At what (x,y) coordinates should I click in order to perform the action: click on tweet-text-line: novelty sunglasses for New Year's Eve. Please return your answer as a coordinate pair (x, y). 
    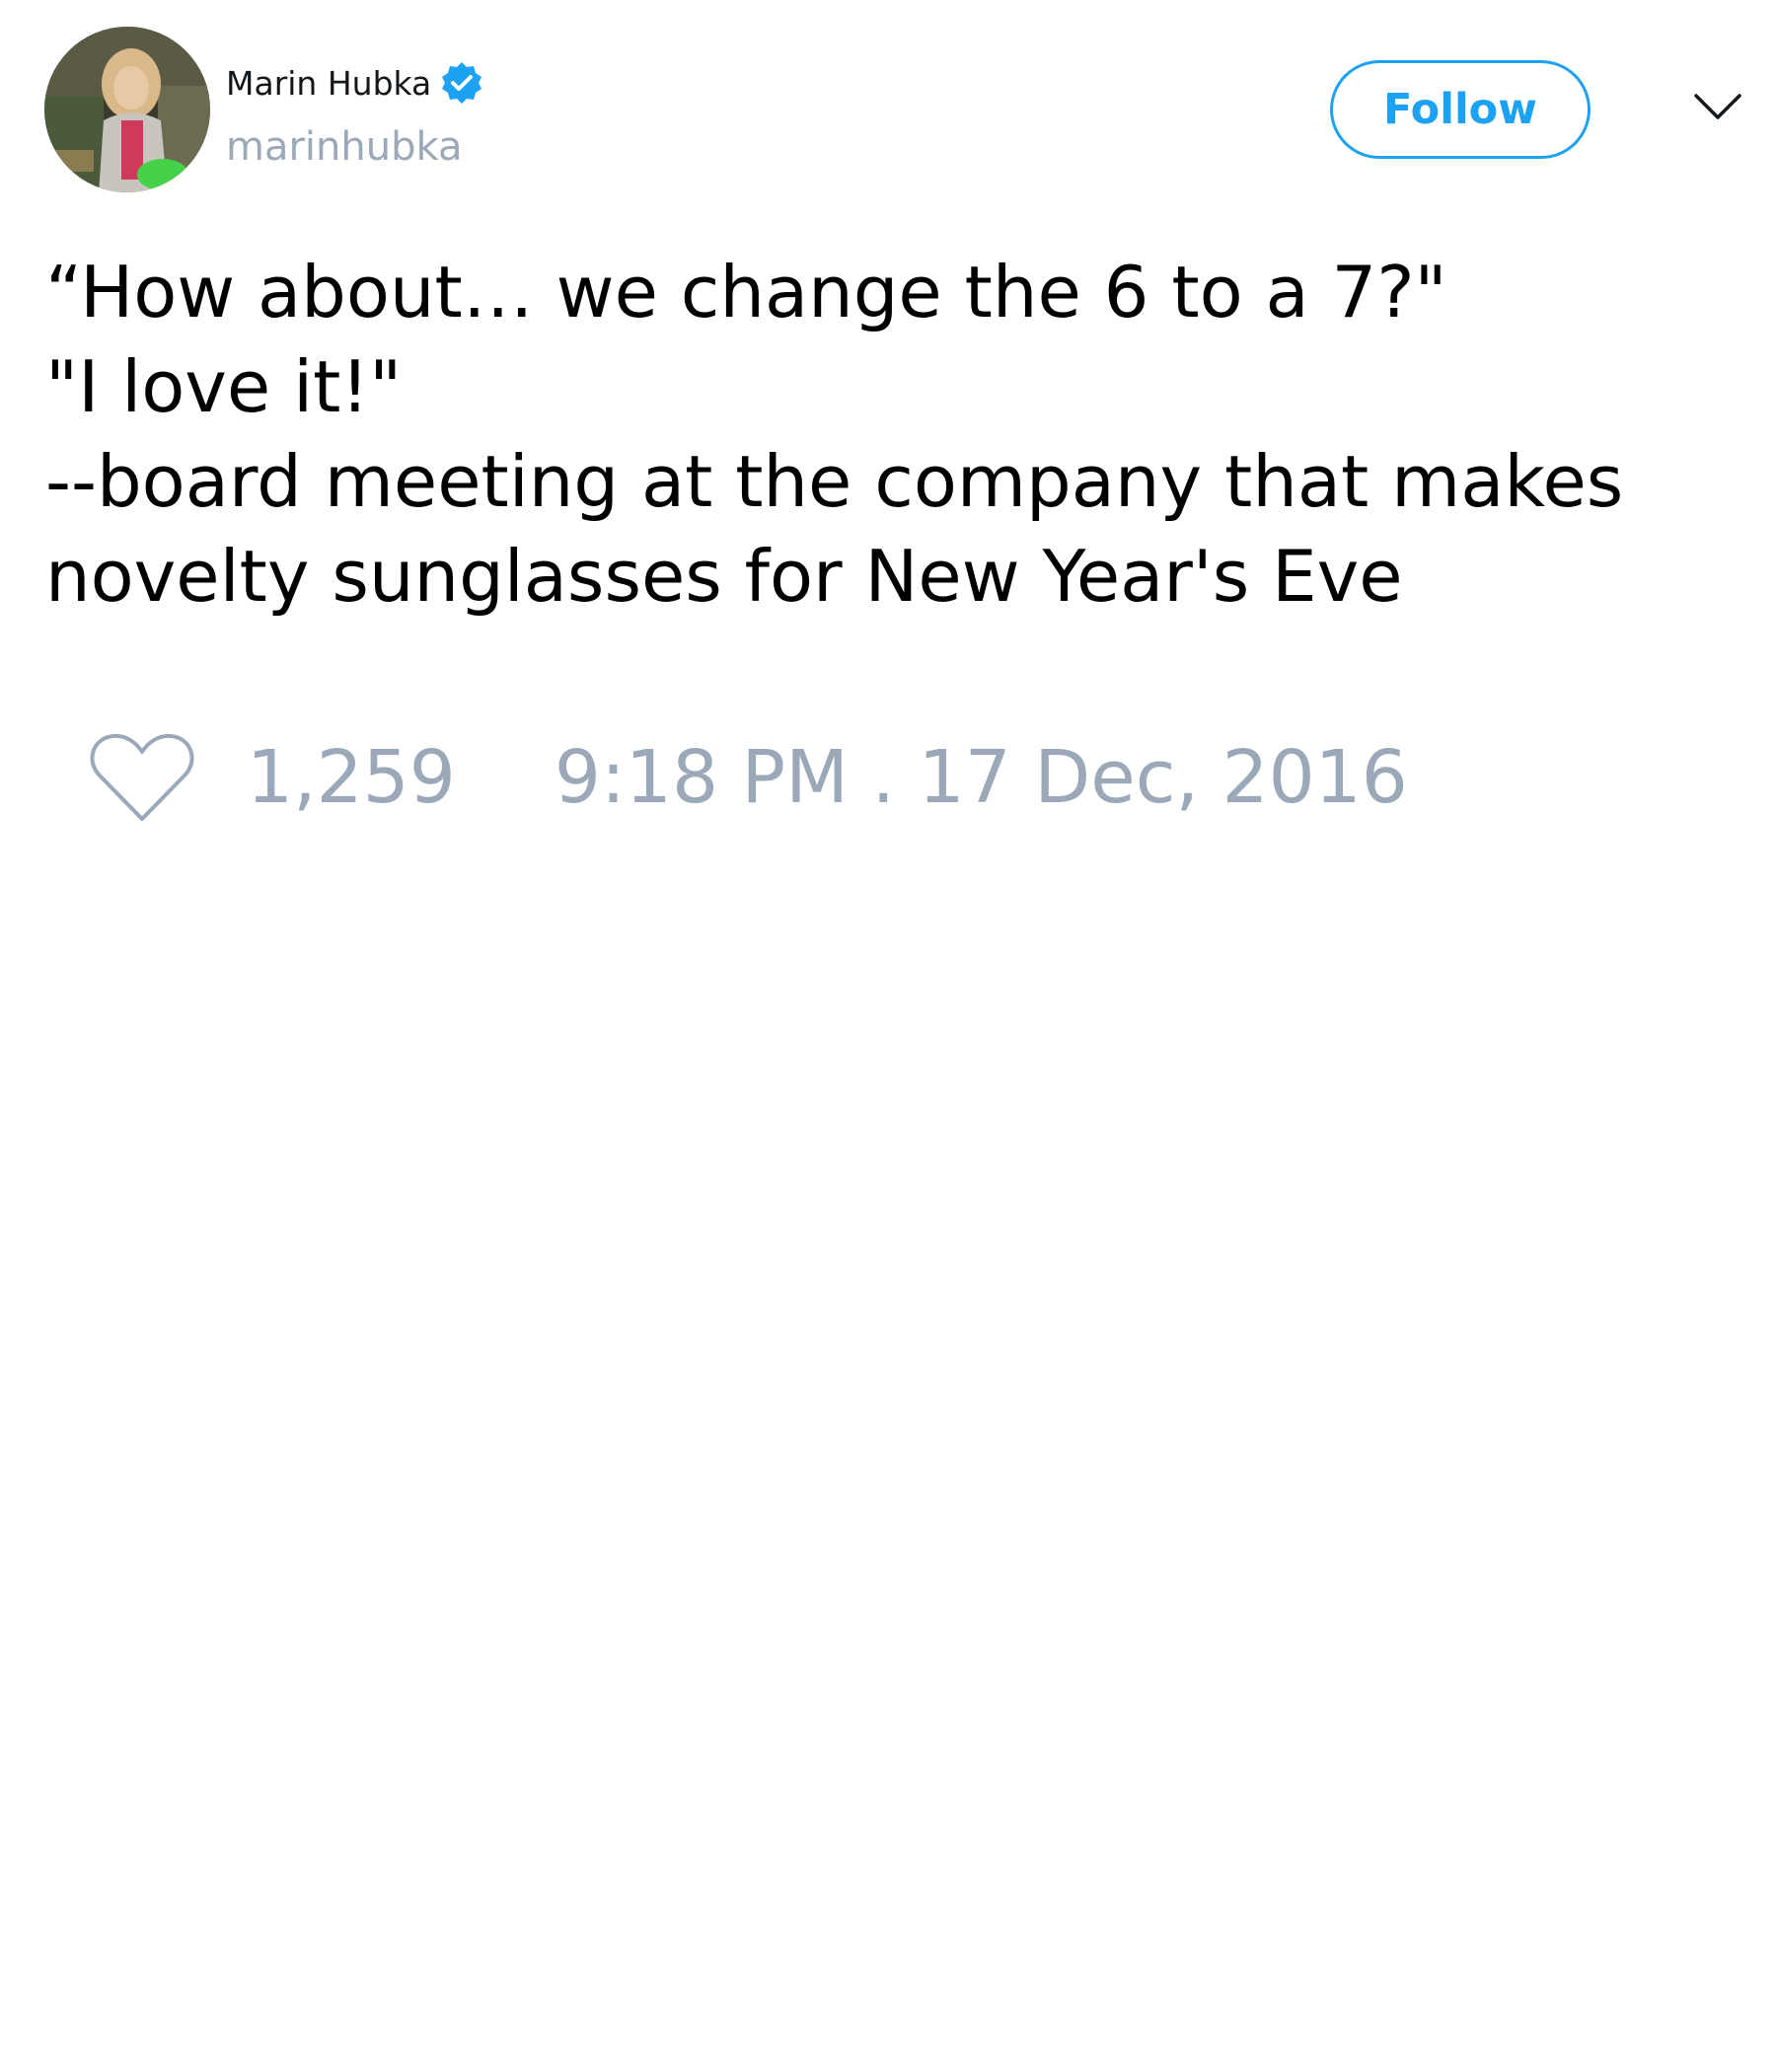
    Looking at the image, I should click on (724, 577).